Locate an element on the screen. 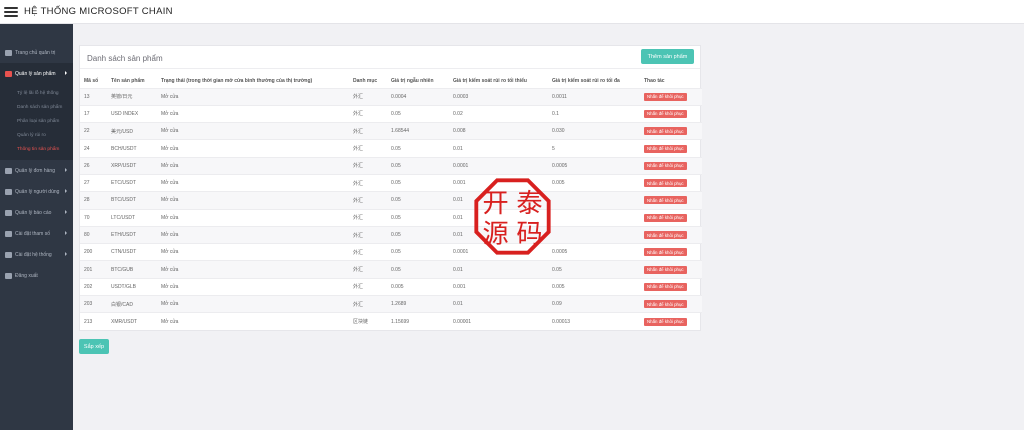  sidebar-item-orders: Quản lý đơn hàng is located at coordinates (36, 170).